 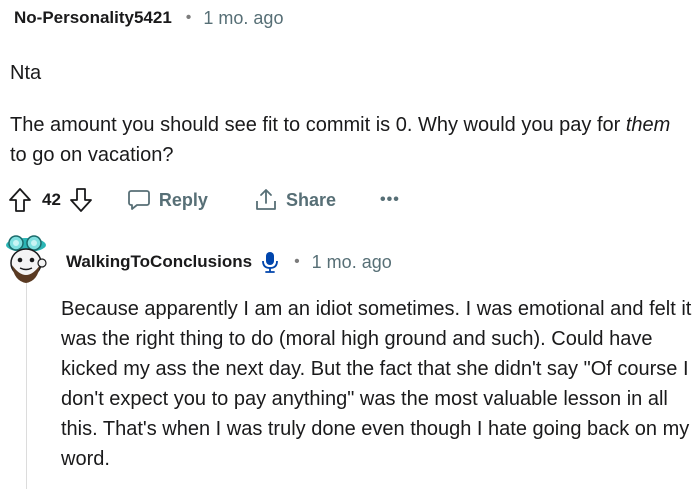 I want to click on downvote-arrow-icon, so click(x=81, y=200).